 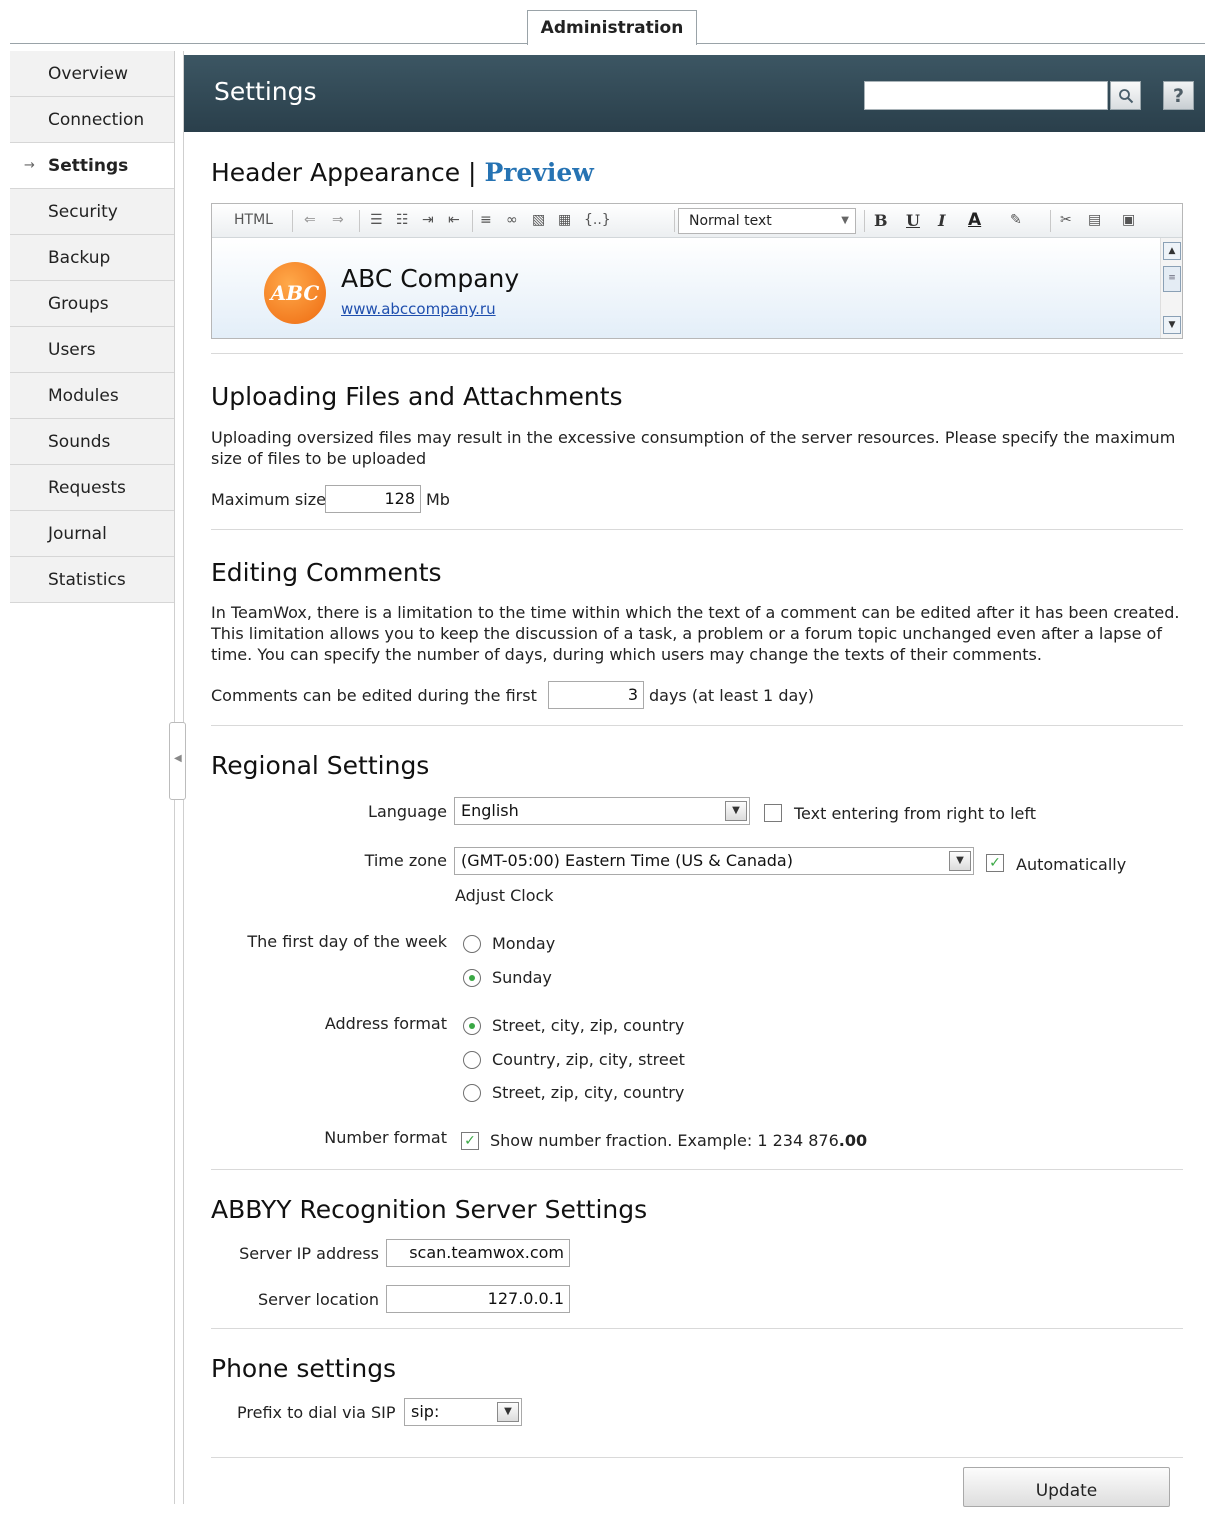 I want to click on html-mode-button: HTML, so click(x=253, y=220).